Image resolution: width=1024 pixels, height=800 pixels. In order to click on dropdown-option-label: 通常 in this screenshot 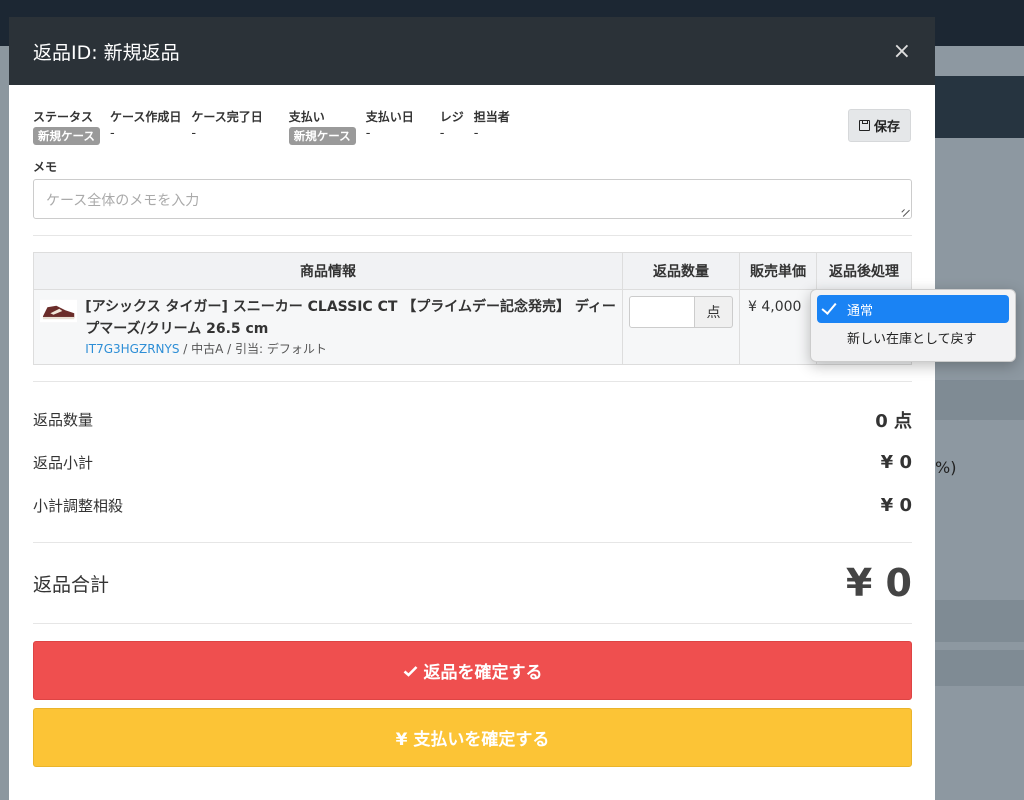, I will do `click(860, 311)`.